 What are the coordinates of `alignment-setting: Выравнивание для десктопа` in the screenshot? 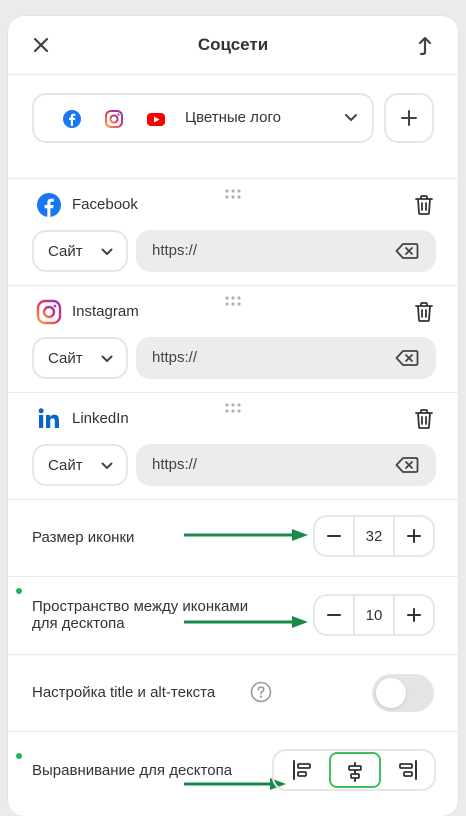 It's located at (233, 770).